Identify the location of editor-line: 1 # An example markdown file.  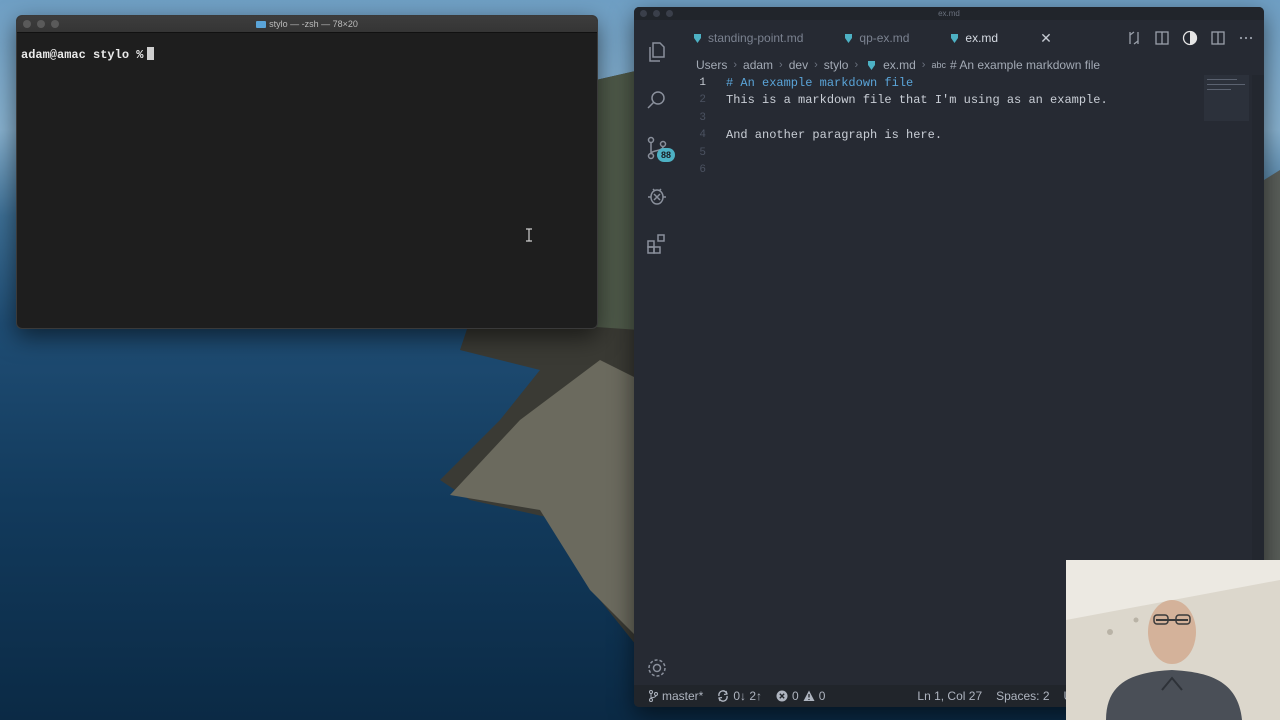
(940, 83).